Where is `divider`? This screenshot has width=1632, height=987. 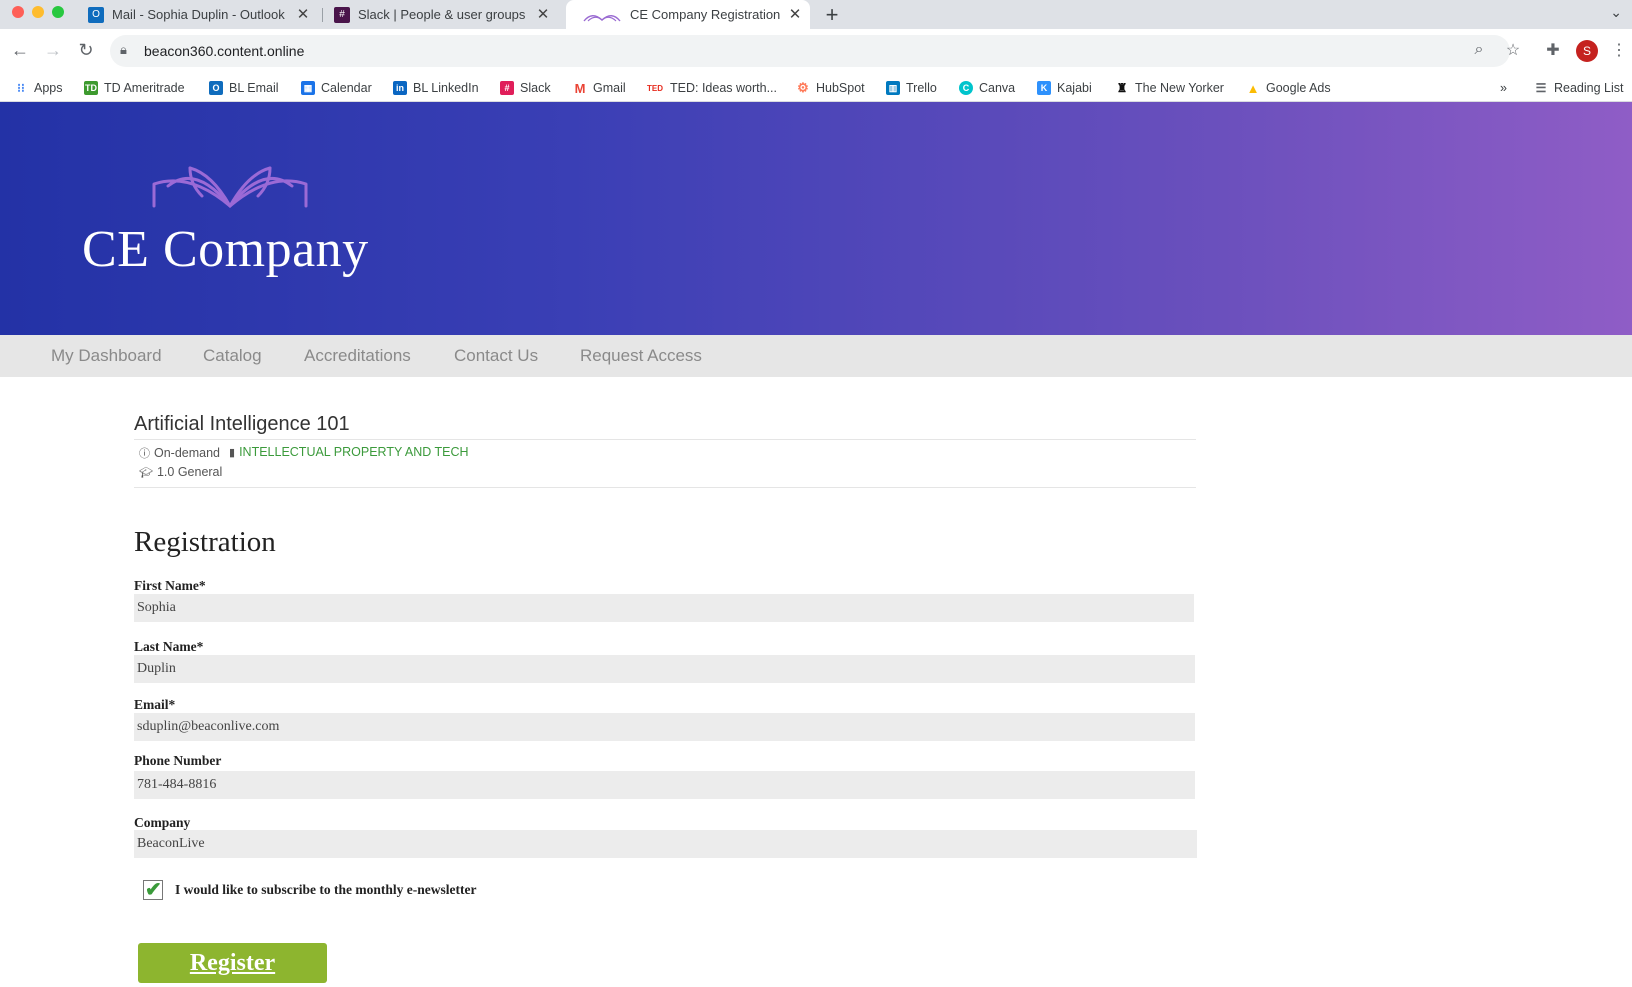 divider is located at coordinates (665, 439).